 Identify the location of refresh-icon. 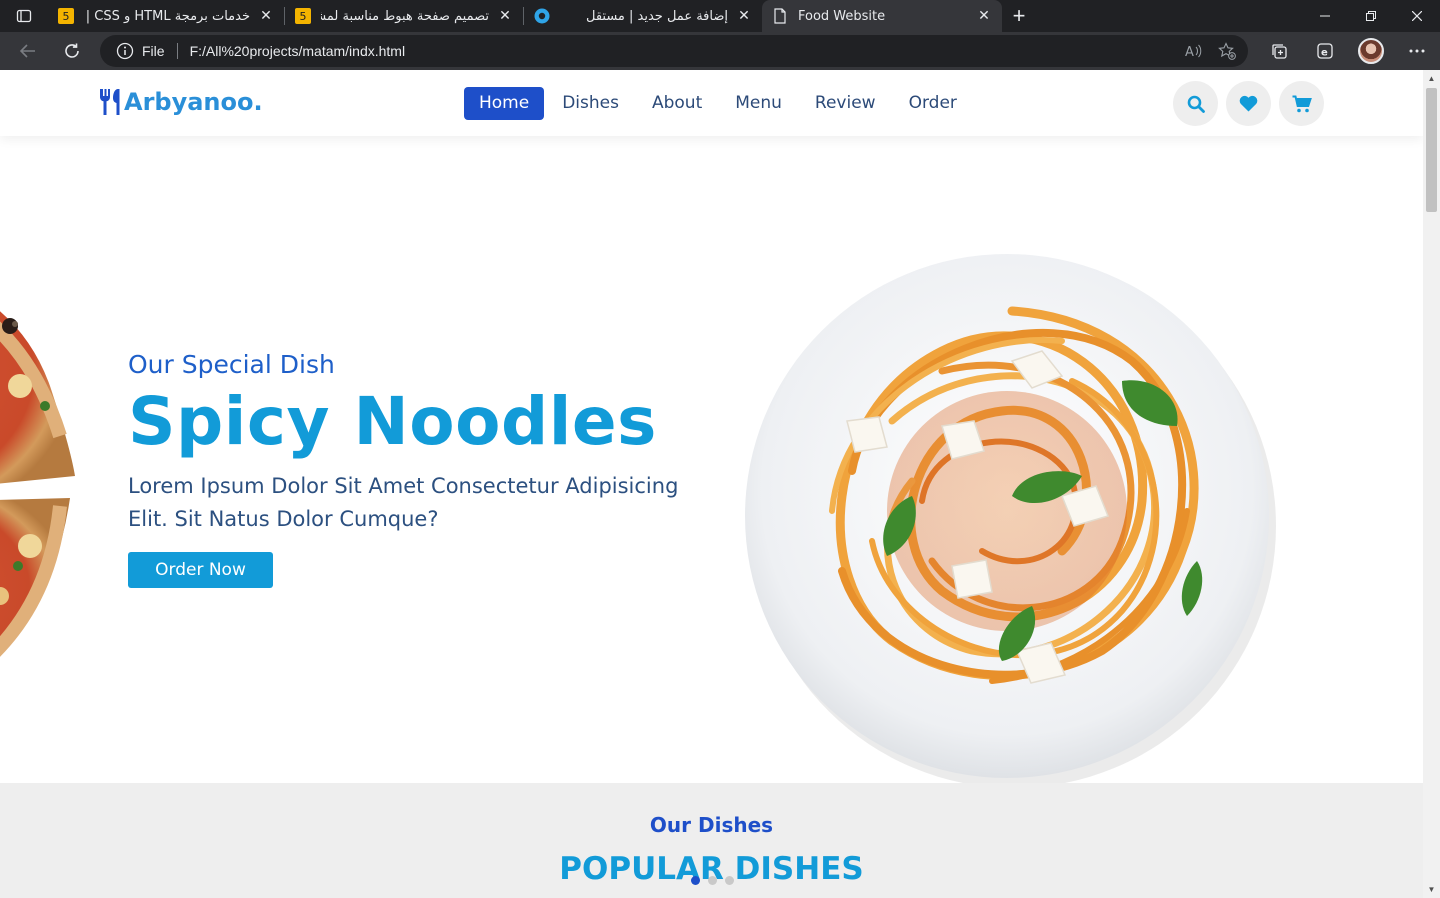
(72, 50).